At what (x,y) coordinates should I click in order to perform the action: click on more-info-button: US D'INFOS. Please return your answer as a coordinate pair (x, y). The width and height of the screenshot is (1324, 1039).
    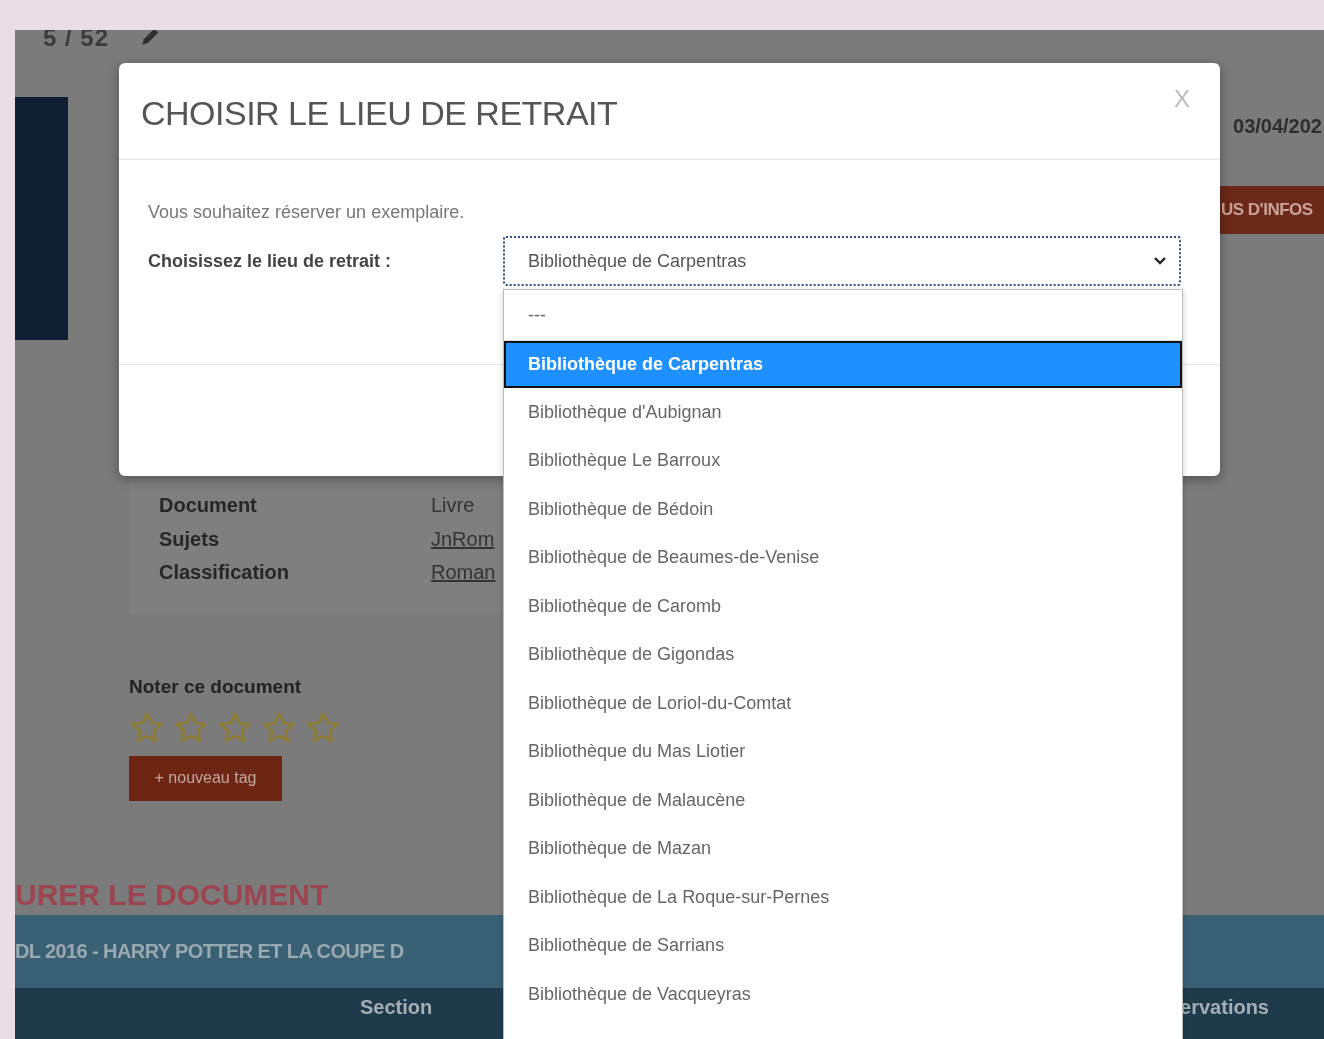
    Looking at the image, I should click on (1271, 210).